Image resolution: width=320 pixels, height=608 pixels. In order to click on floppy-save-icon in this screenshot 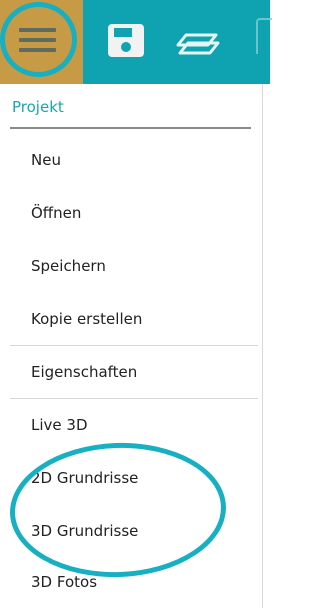, I will do `click(126, 40)`.